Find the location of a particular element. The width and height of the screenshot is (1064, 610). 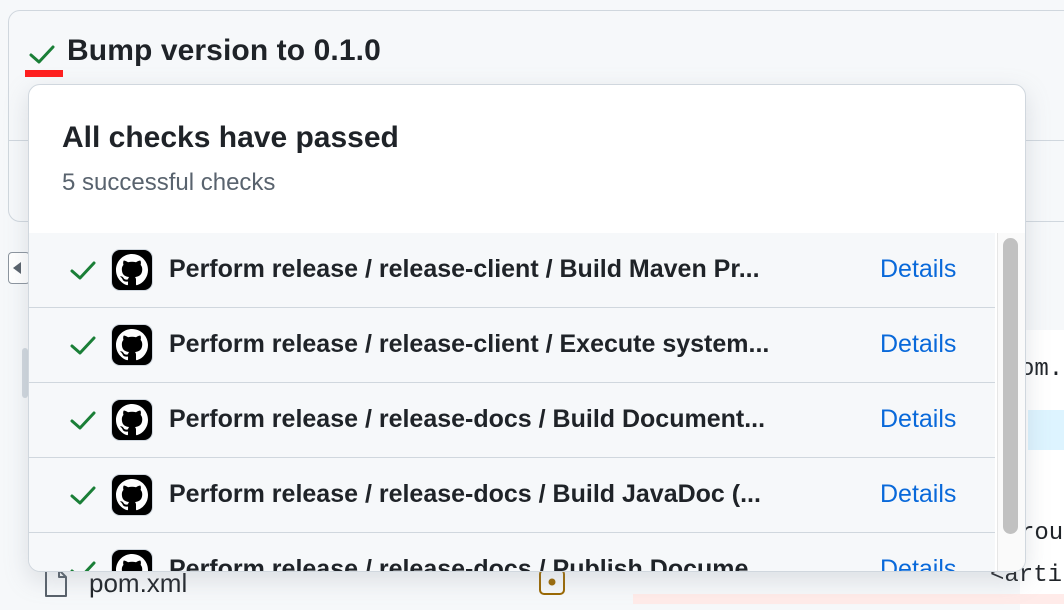

file-name: pom.xml is located at coordinates (138, 583).